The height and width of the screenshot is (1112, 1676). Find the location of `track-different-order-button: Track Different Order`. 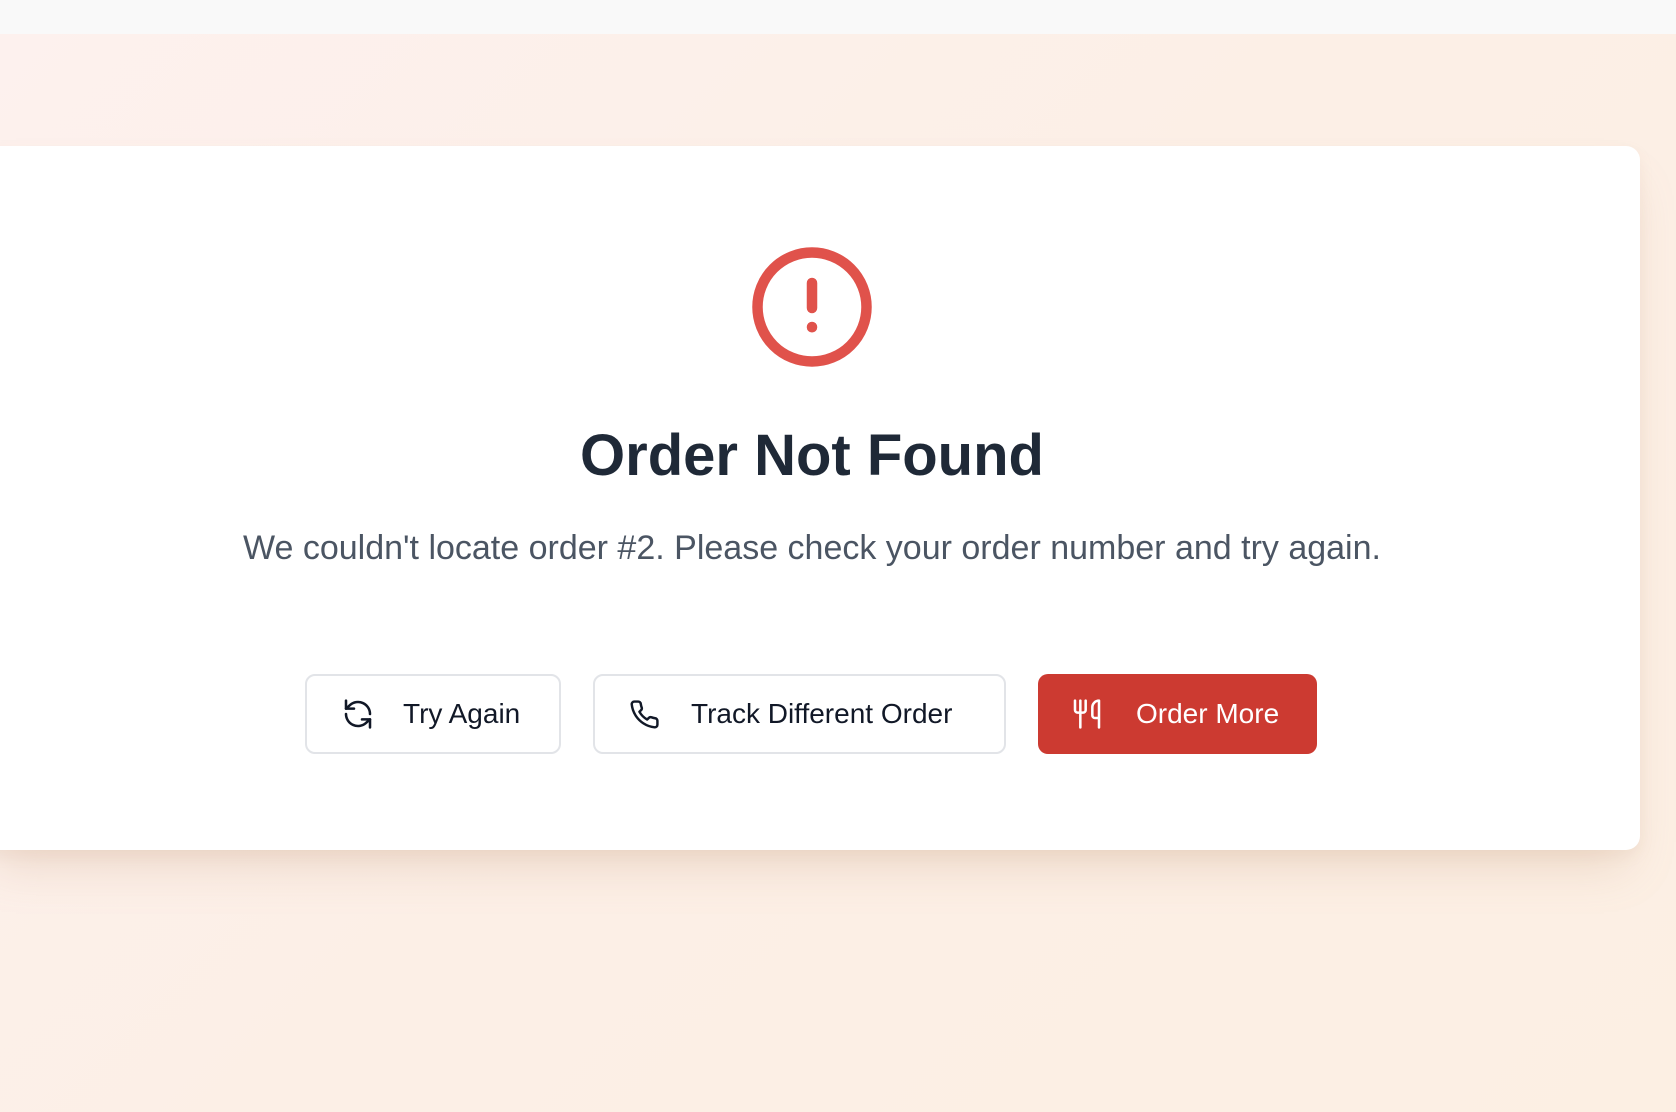

track-different-order-button: Track Different Order is located at coordinates (799, 714).